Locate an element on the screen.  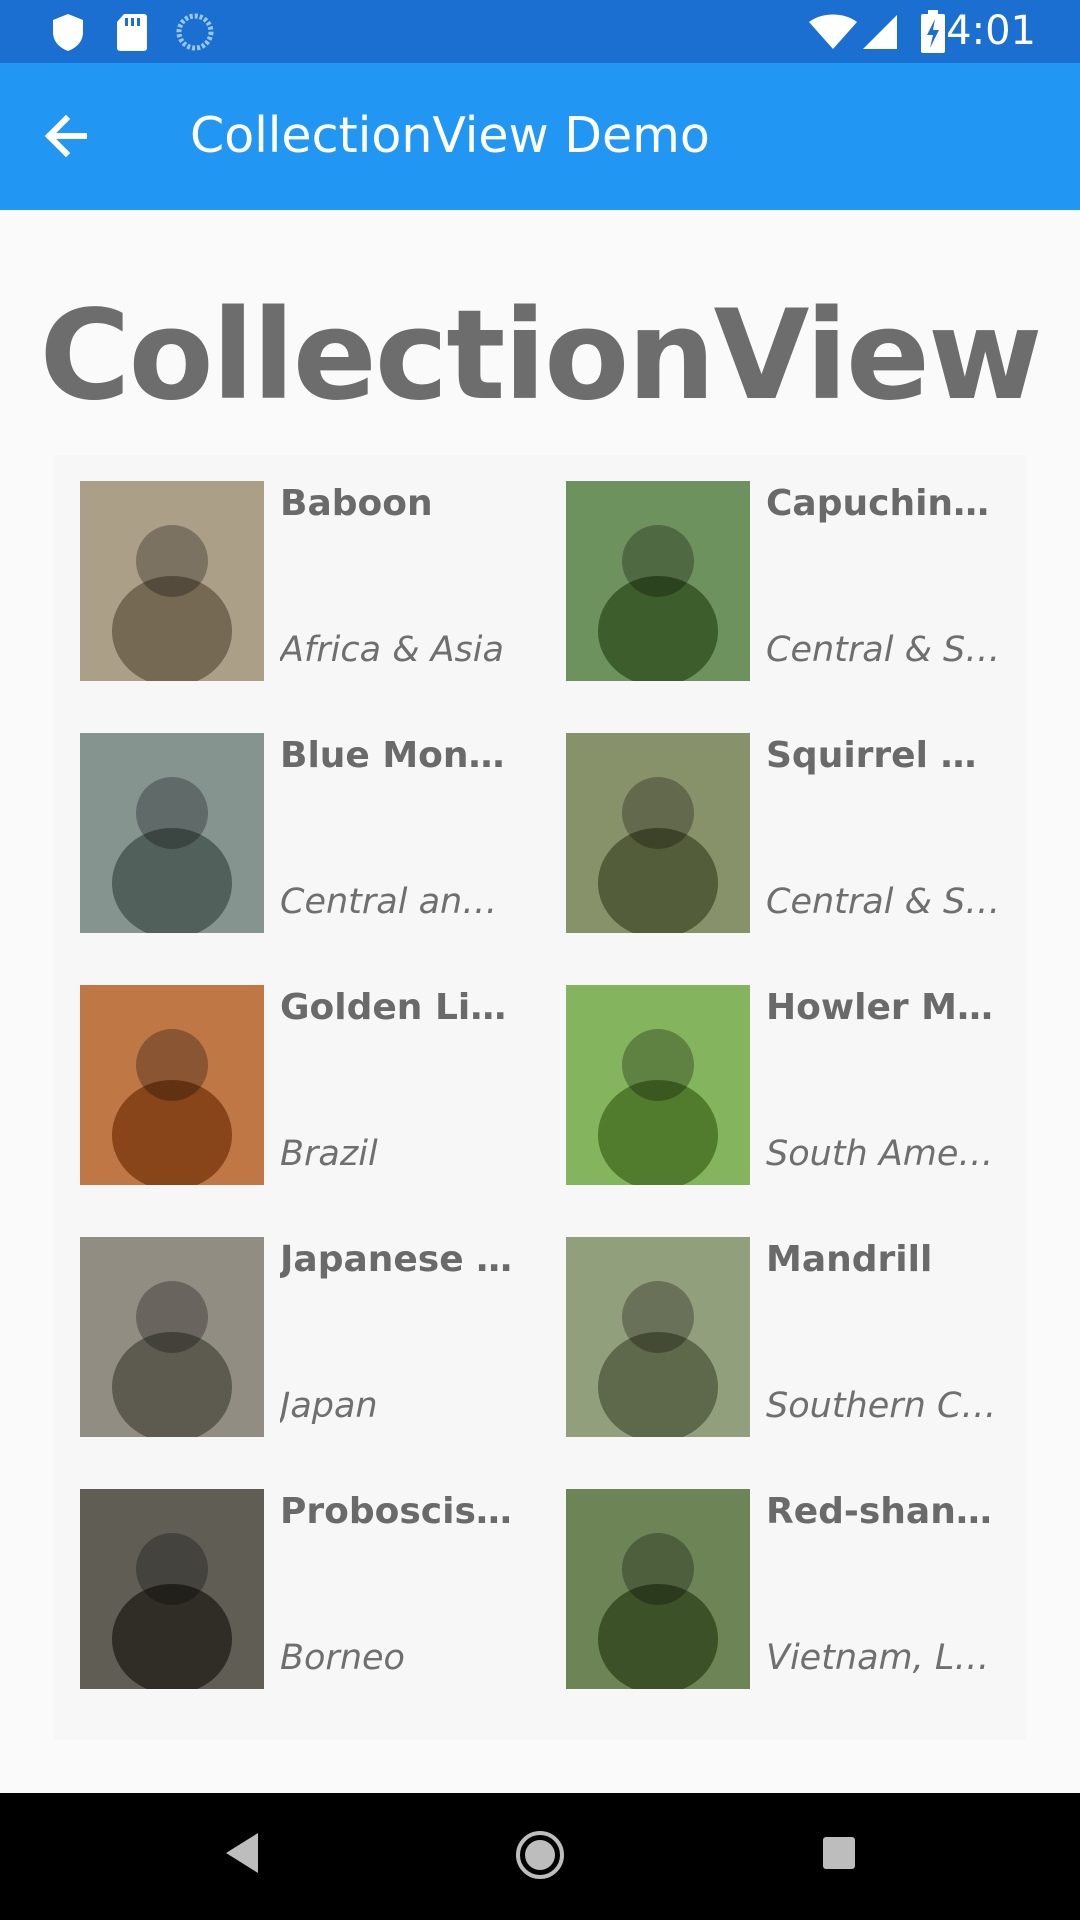
status-clock: 4:01 is located at coordinates (991, 31).